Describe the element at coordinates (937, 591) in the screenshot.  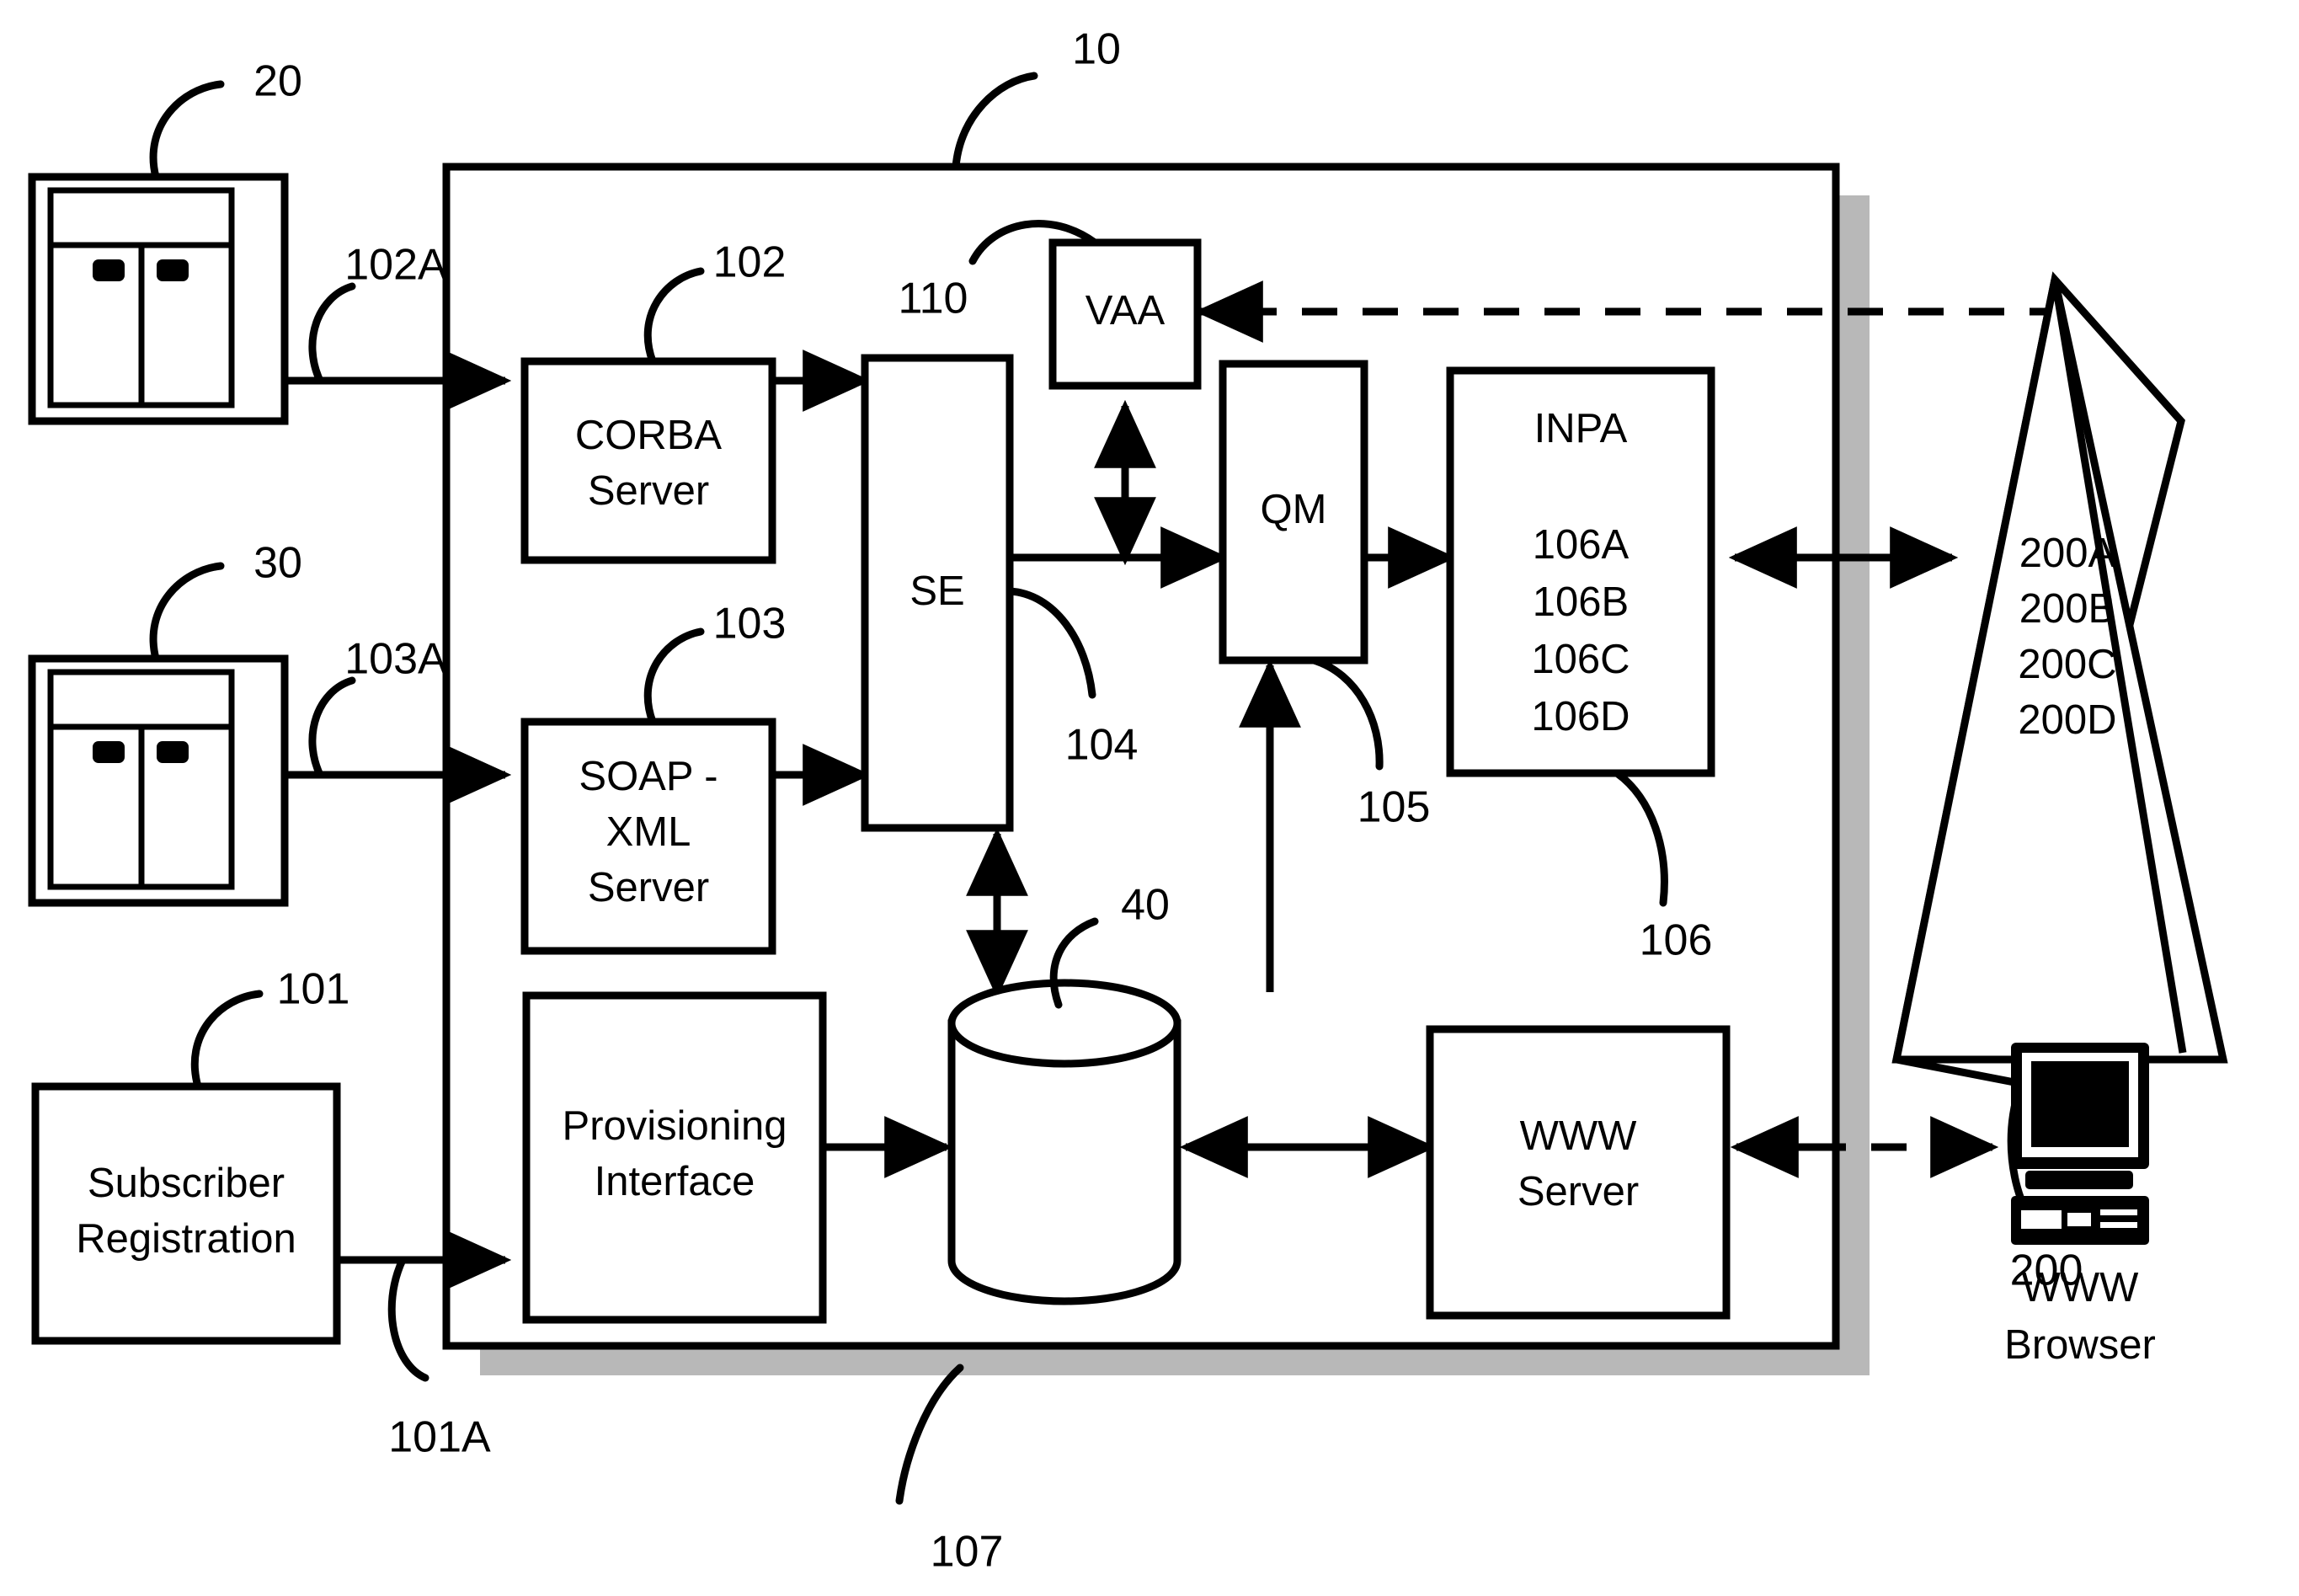
I see `se-label: SE` at that location.